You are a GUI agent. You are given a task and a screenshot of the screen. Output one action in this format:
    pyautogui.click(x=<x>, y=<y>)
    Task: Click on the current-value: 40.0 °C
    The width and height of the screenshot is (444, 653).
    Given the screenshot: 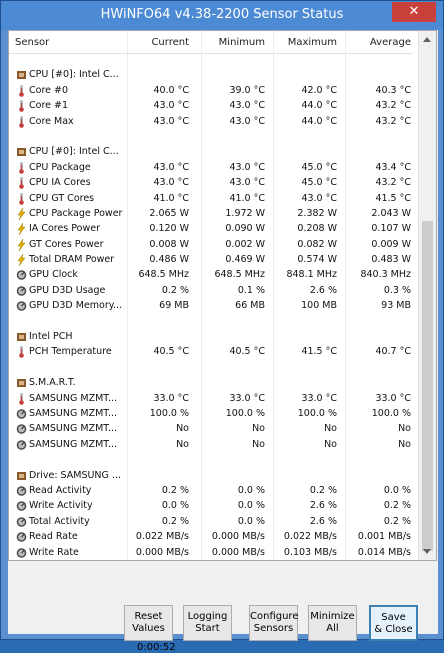 What is the action you would take?
    pyautogui.click(x=171, y=90)
    